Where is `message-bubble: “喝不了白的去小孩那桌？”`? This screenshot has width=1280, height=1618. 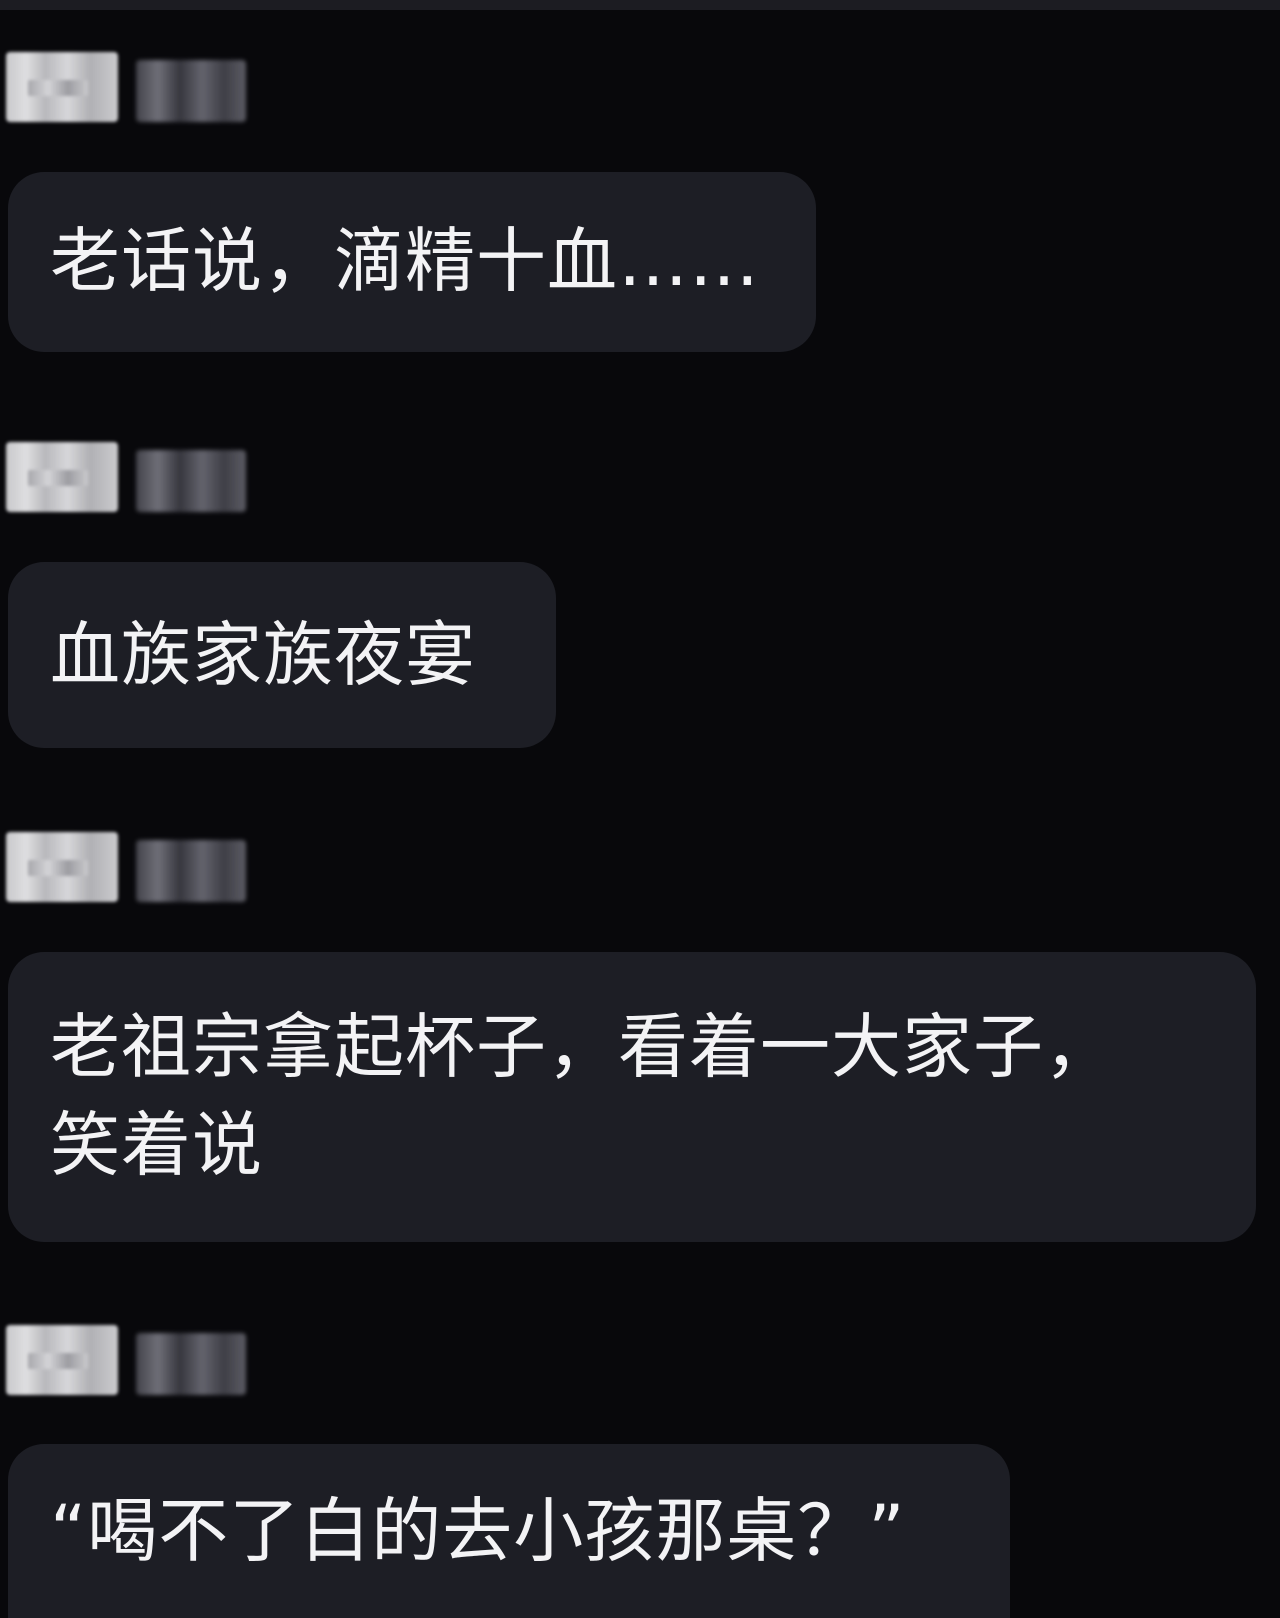 message-bubble: “喝不了白的去小孩那桌？” is located at coordinates (509, 1531).